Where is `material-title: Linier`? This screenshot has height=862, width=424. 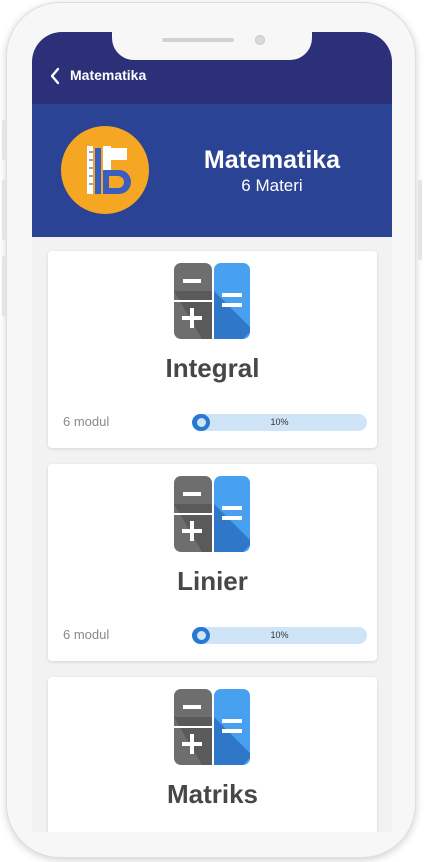 material-title: Linier is located at coordinates (212, 581).